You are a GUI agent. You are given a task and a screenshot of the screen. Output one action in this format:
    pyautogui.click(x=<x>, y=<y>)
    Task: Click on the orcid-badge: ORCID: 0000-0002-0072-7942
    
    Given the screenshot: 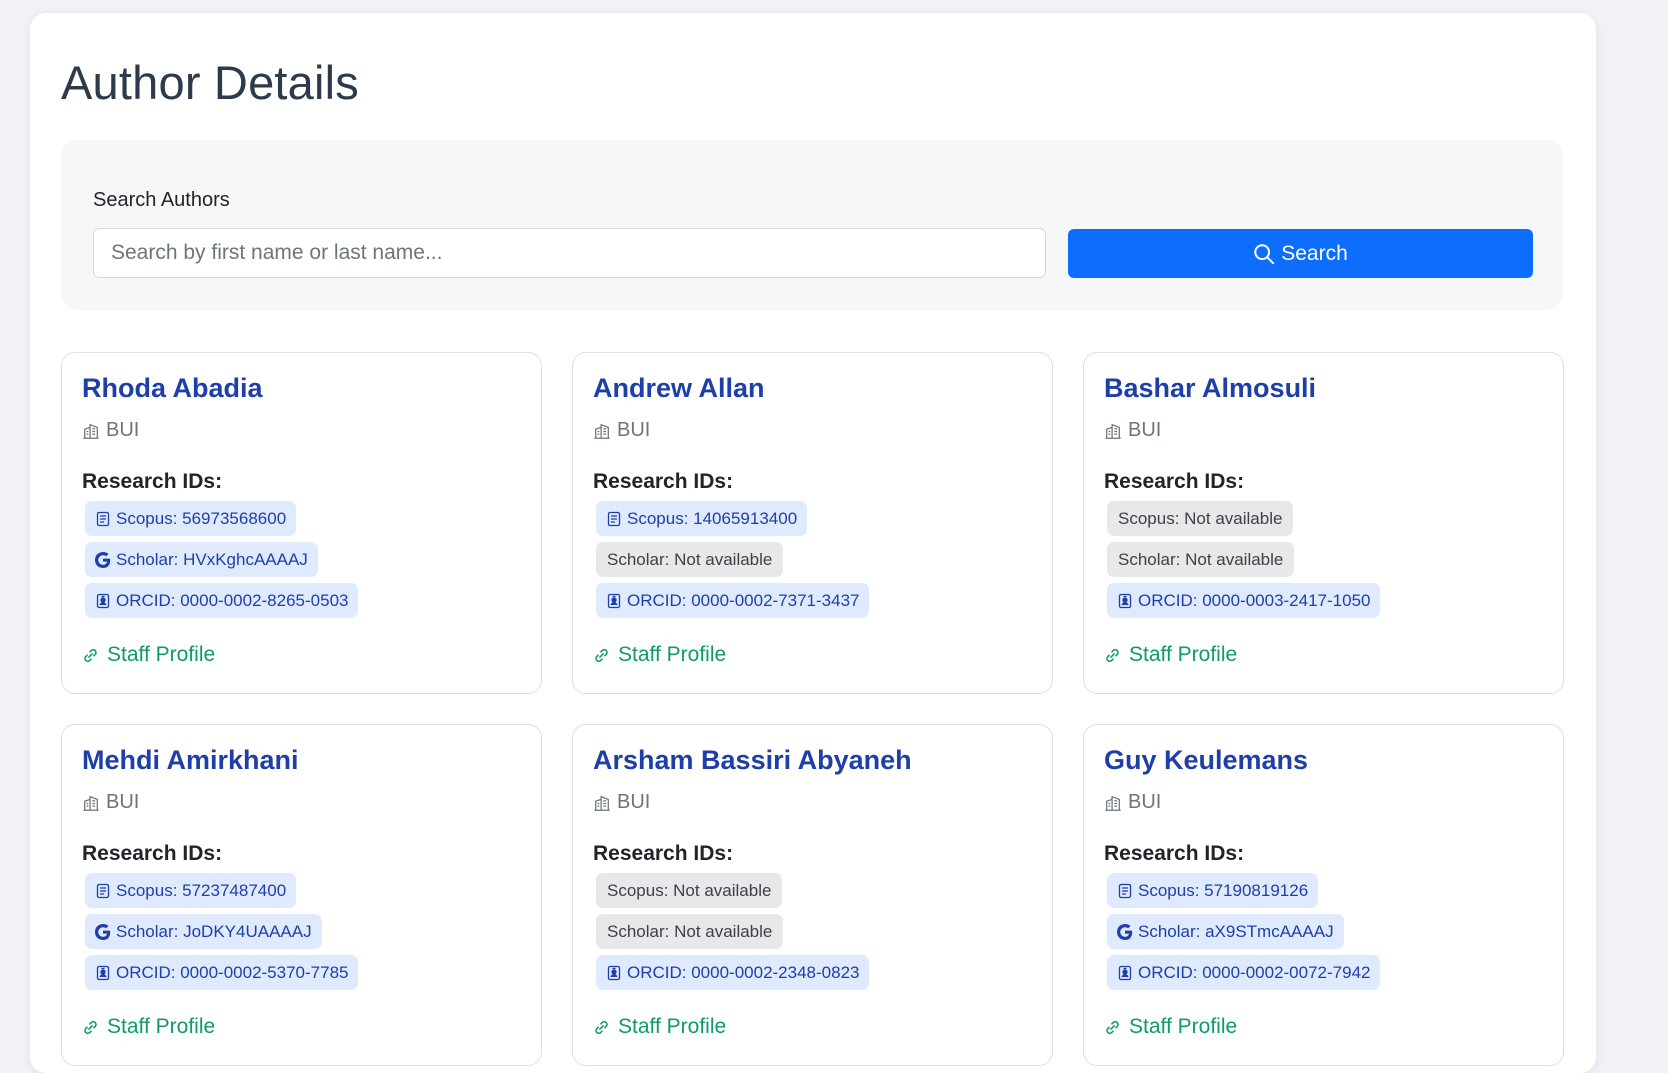 What is the action you would take?
    pyautogui.click(x=1244, y=972)
    